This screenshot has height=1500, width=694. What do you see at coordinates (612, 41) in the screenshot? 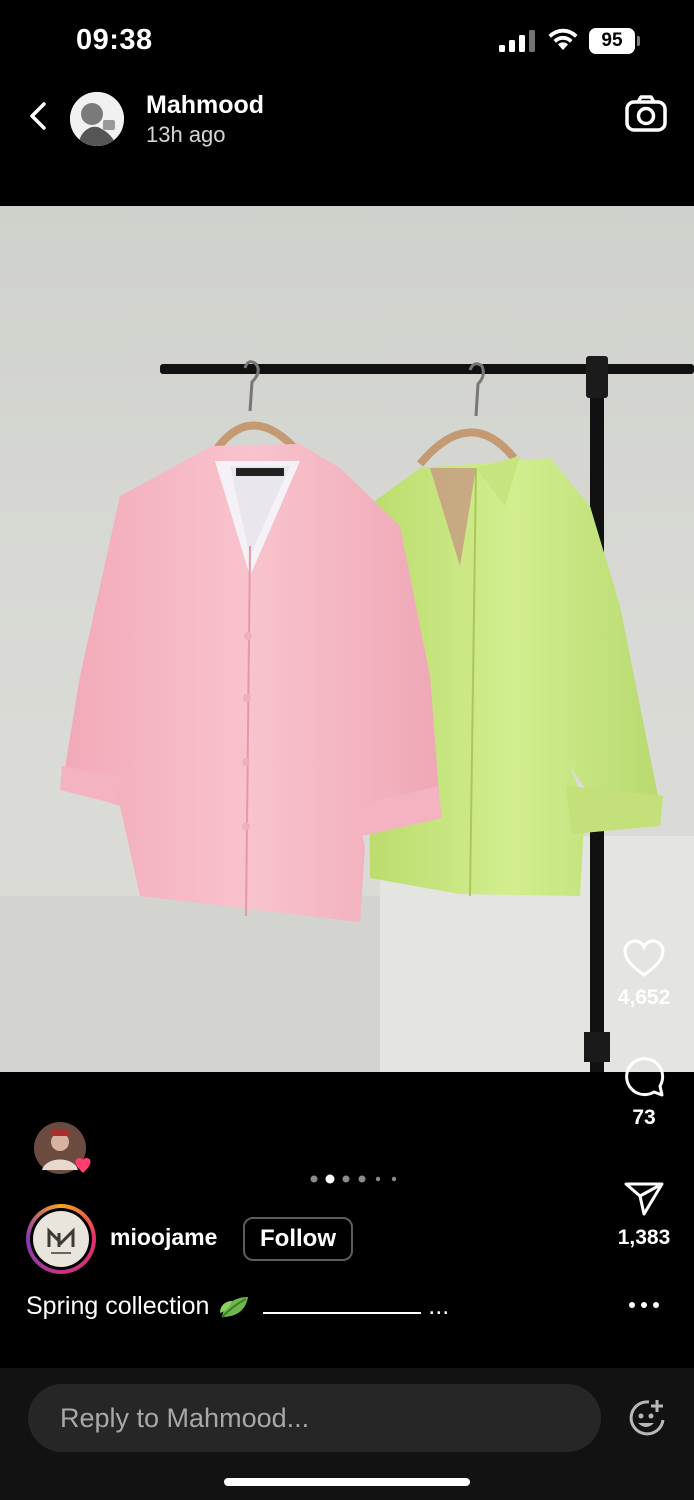
I see `battery-level: 95` at bounding box center [612, 41].